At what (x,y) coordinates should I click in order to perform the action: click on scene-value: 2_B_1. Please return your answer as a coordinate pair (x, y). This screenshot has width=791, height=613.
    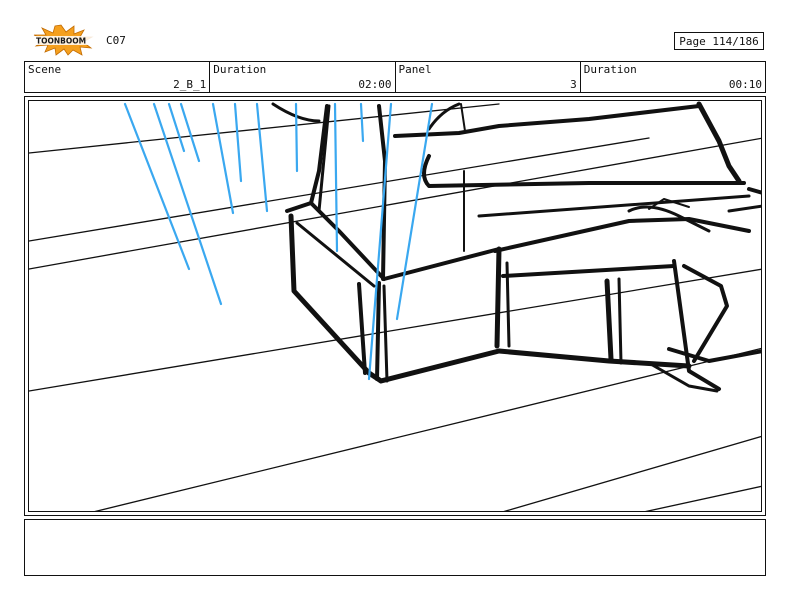
    Looking at the image, I should click on (190, 84).